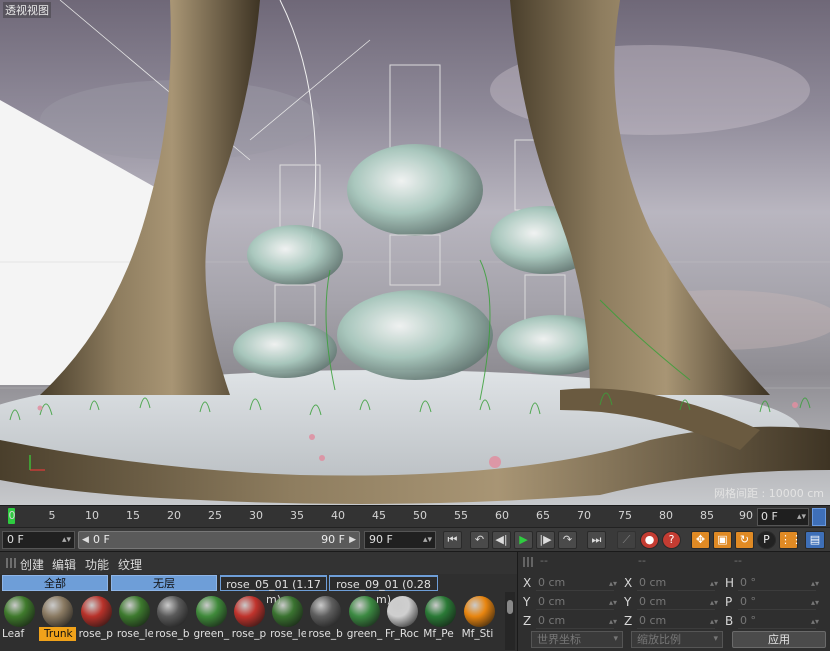 Image resolution: width=830 pixels, height=651 pixels. What do you see at coordinates (172, 634) in the screenshot?
I see `material-name: rose_b` at bounding box center [172, 634].